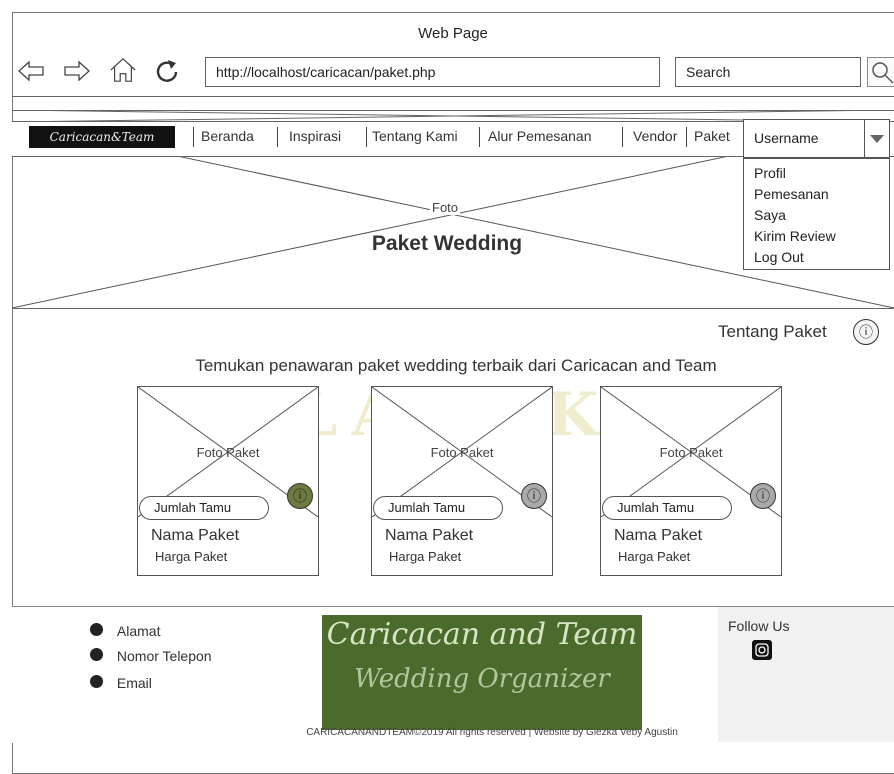 Image resolution: width=894 pixels, height=774 pixels. I want to click on reload-icon, so click(167, 71).